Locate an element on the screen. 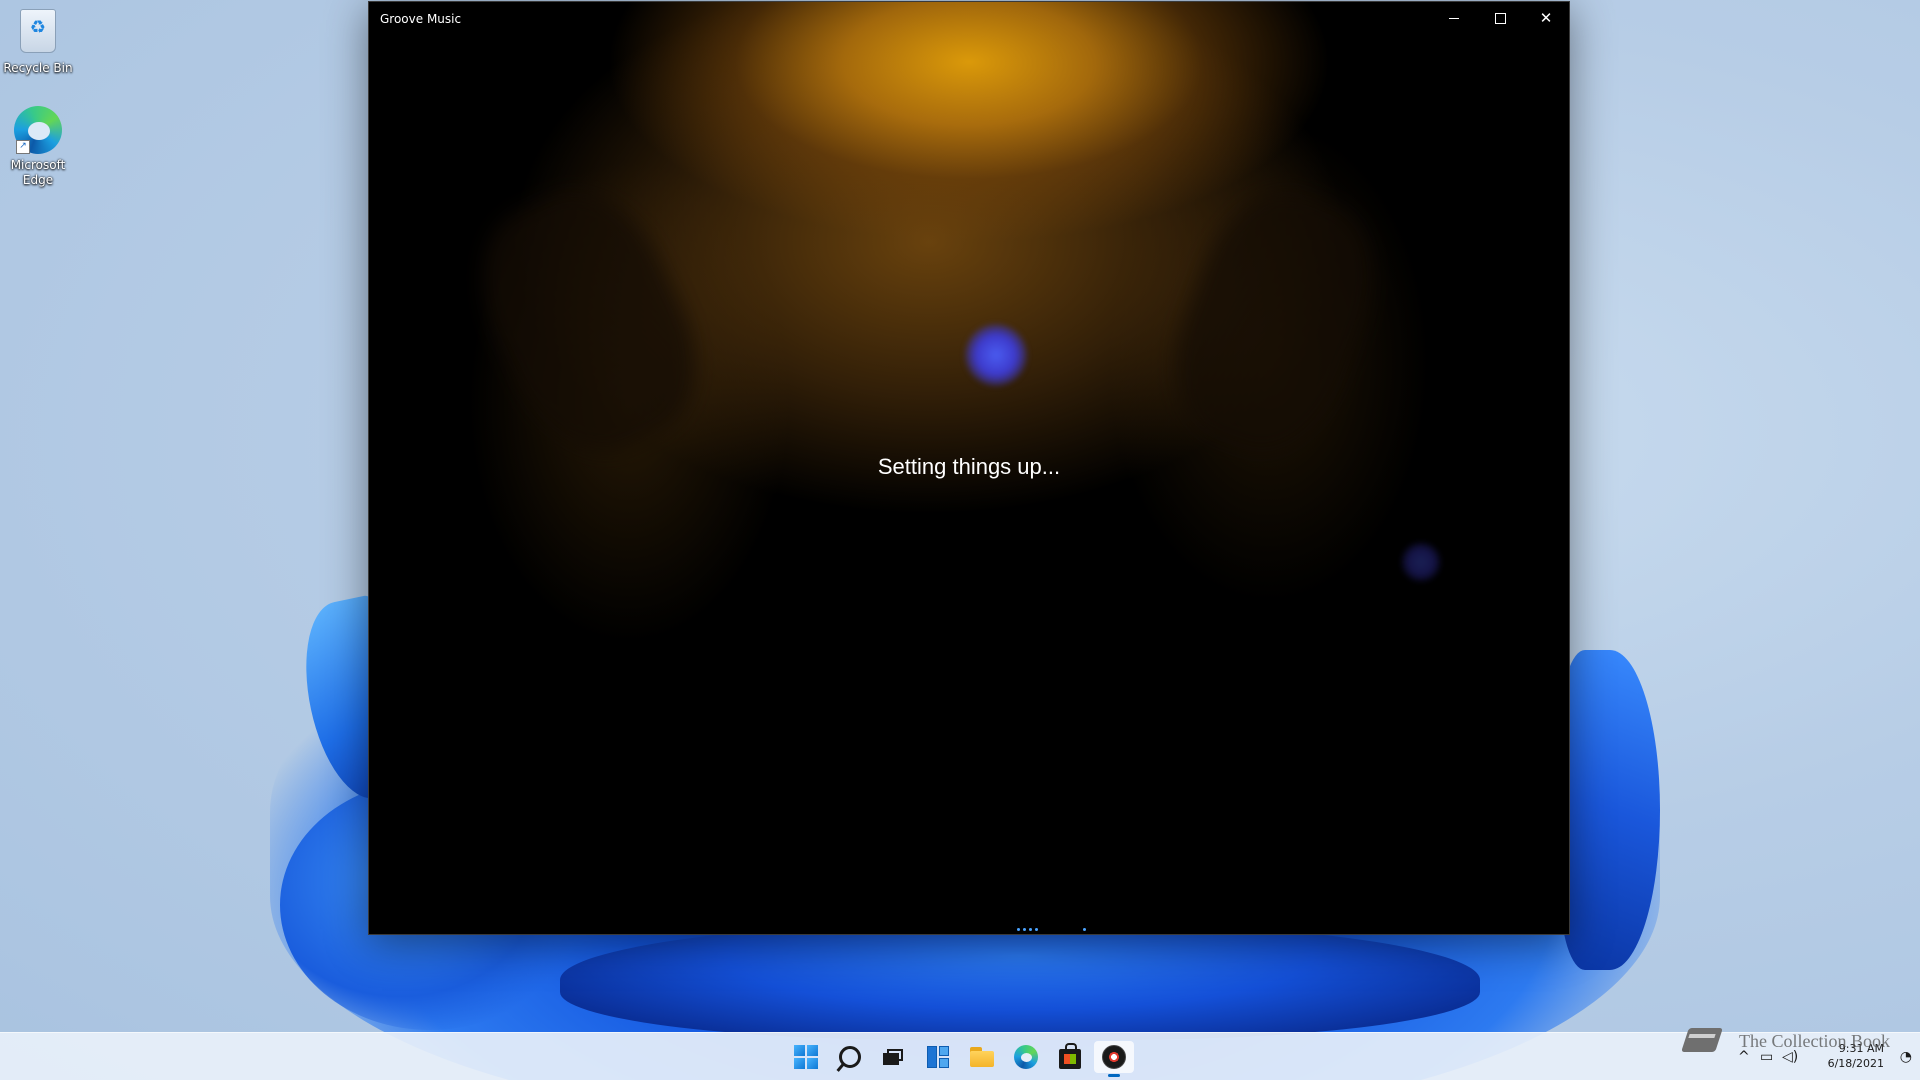 The height and width of the screenshot is (1080, 1920). wallpaper-bloom-bottom is located at coordinates (1020, 980).